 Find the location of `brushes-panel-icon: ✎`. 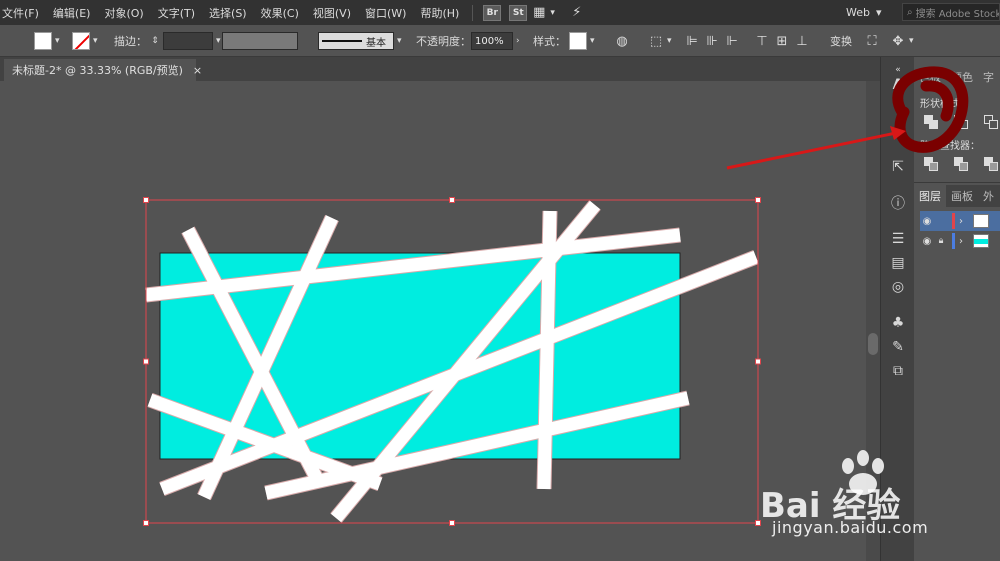

brushes-panel-icon: ✎ is located at coordinates (898, 347).